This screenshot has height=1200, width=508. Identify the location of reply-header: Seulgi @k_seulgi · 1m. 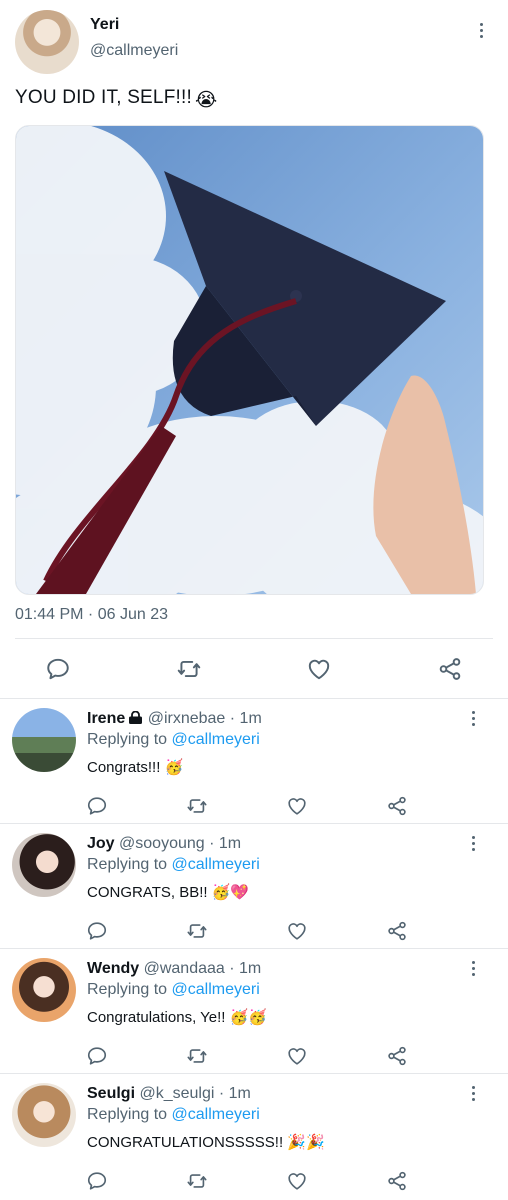
(169, 1094).